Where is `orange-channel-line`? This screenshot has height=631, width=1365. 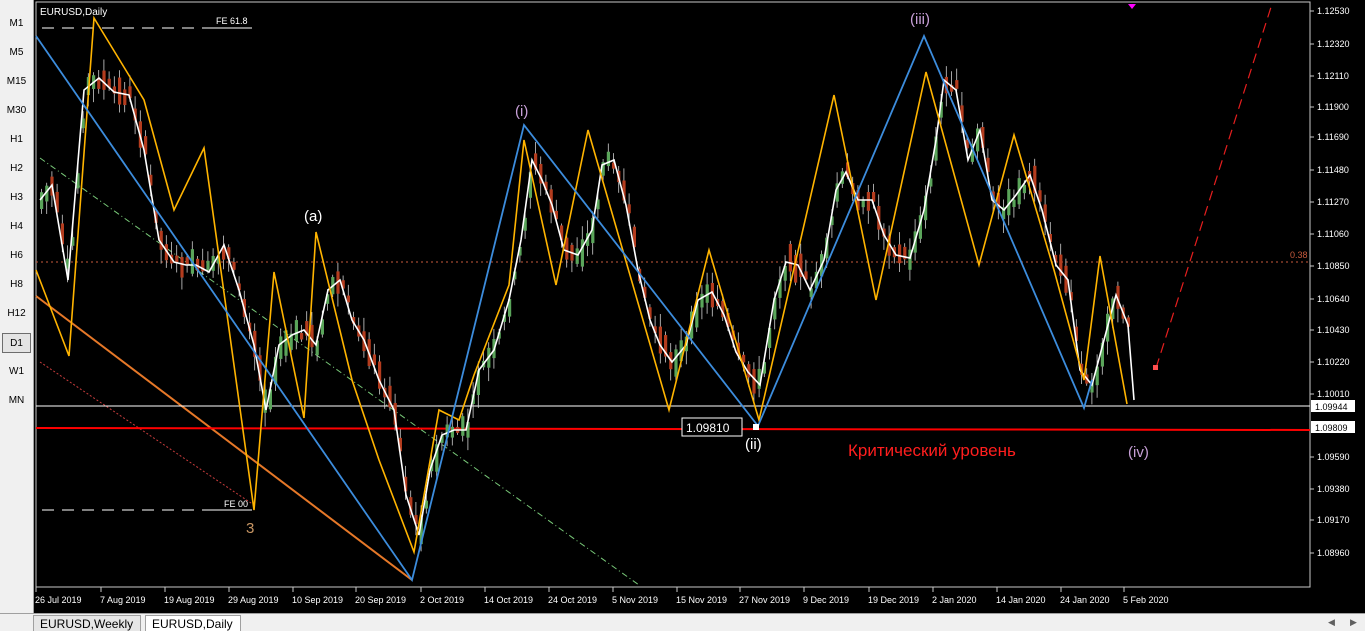 orange-channel-line is located at coordinates (224, 438).